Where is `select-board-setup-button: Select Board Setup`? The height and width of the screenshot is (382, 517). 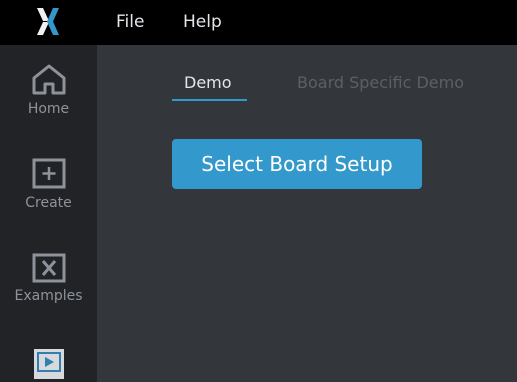 select-board-setup-button: Select Board Setup is located at coordinates (297, 164).